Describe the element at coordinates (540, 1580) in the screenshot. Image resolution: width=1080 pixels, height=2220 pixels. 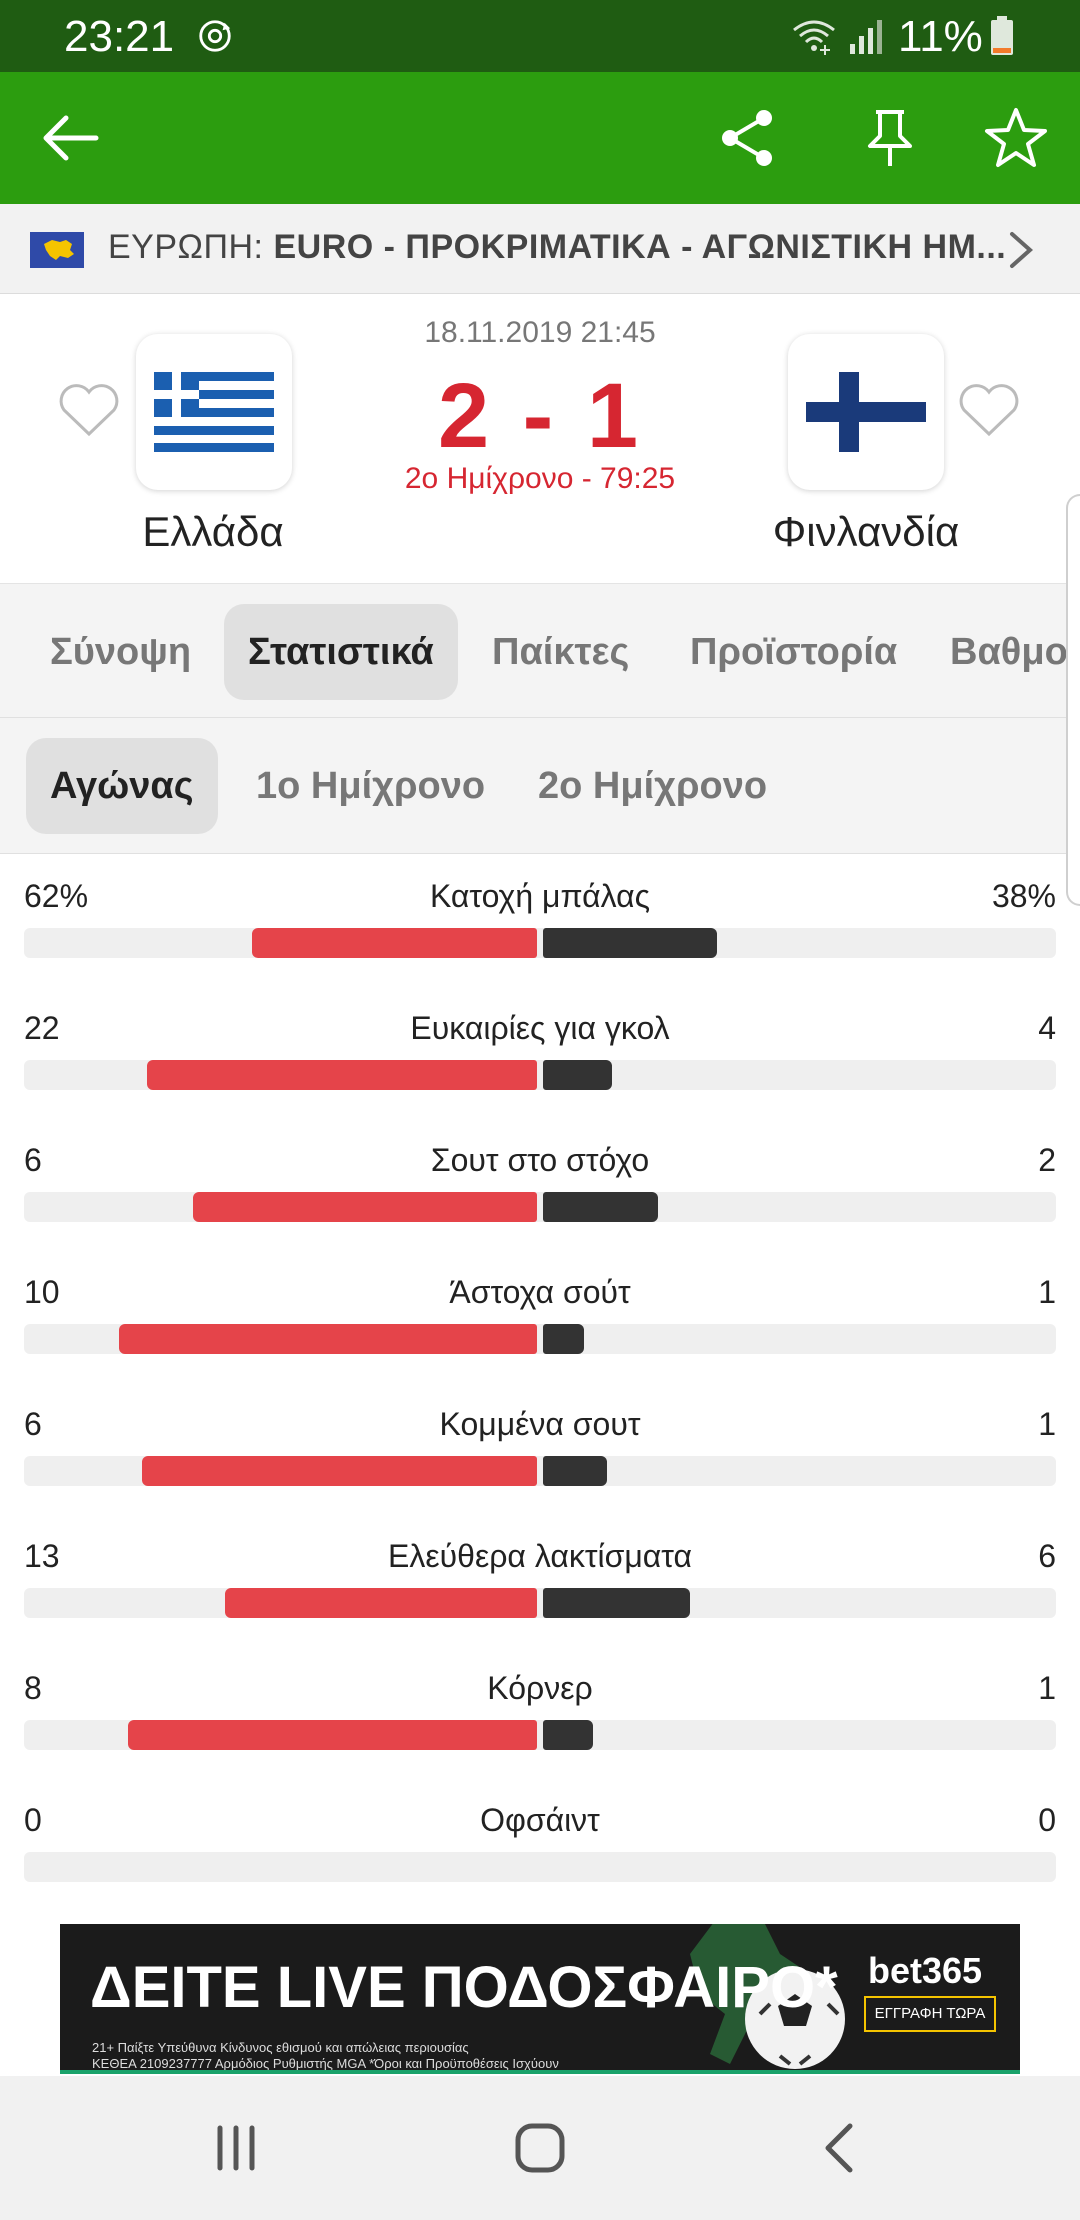
I see `stat-row: 13 Ελεύθερα λακτίσματα 6` at that location.